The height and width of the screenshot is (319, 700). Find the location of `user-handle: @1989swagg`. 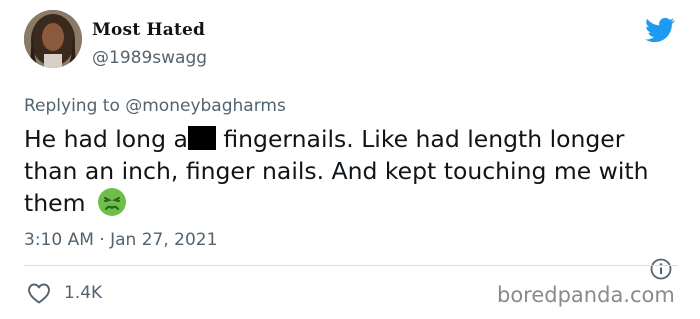

user-handle: @1989swagg is located at coordinates (149, 58).